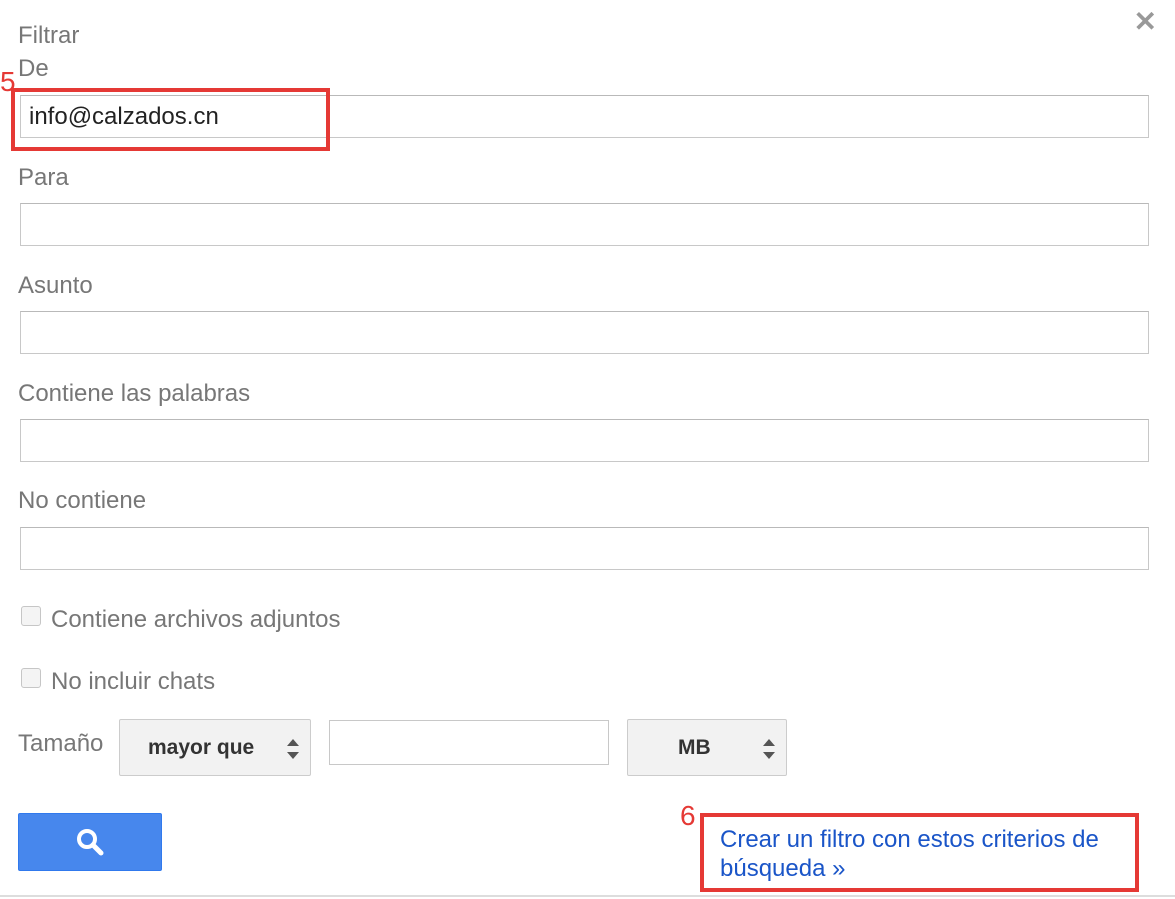  I want to click on size-label: Tamaño, so click(61, 743).